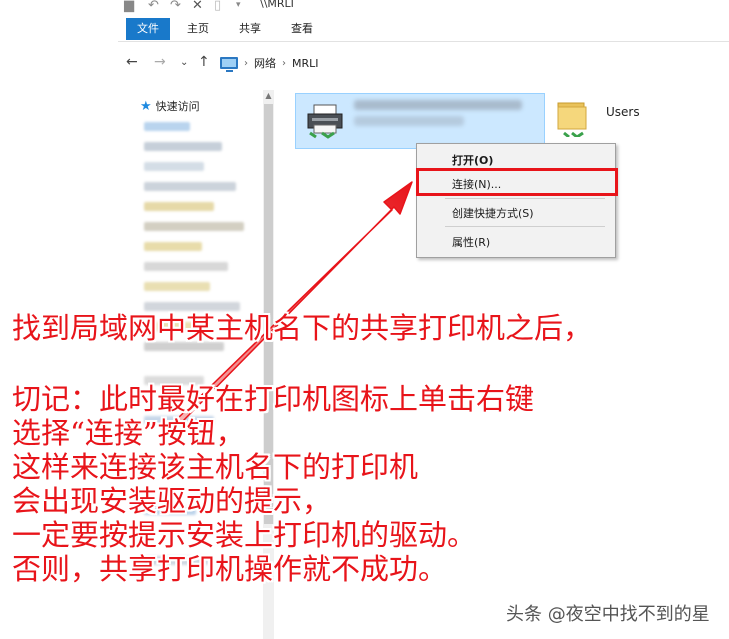 The height and width of the screenshot is (639, 729). What do you see at coordinates (409, 121) in the screenshot?
I see `printer-detail-blurred` at bounding box center [409, 121].